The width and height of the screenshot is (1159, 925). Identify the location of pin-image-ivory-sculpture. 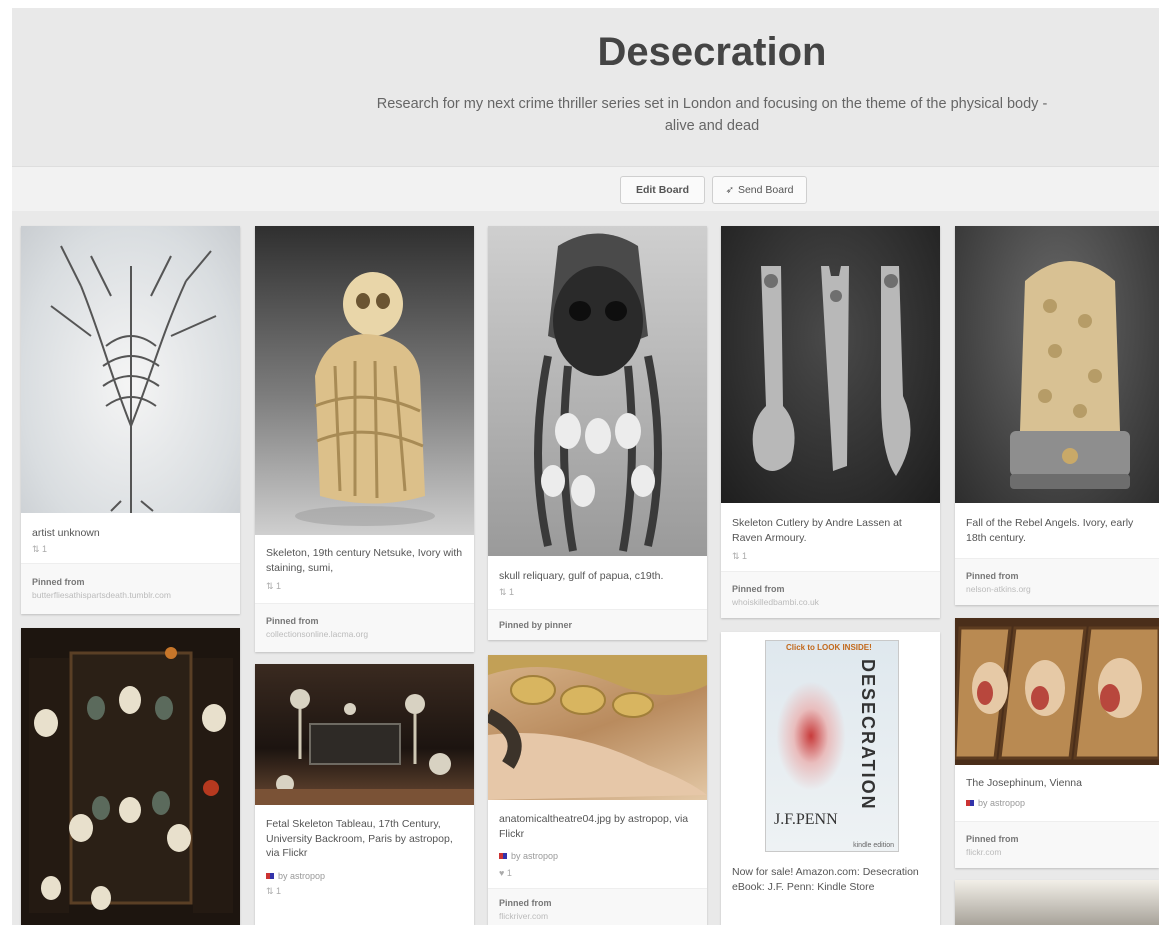
(1057, 364).